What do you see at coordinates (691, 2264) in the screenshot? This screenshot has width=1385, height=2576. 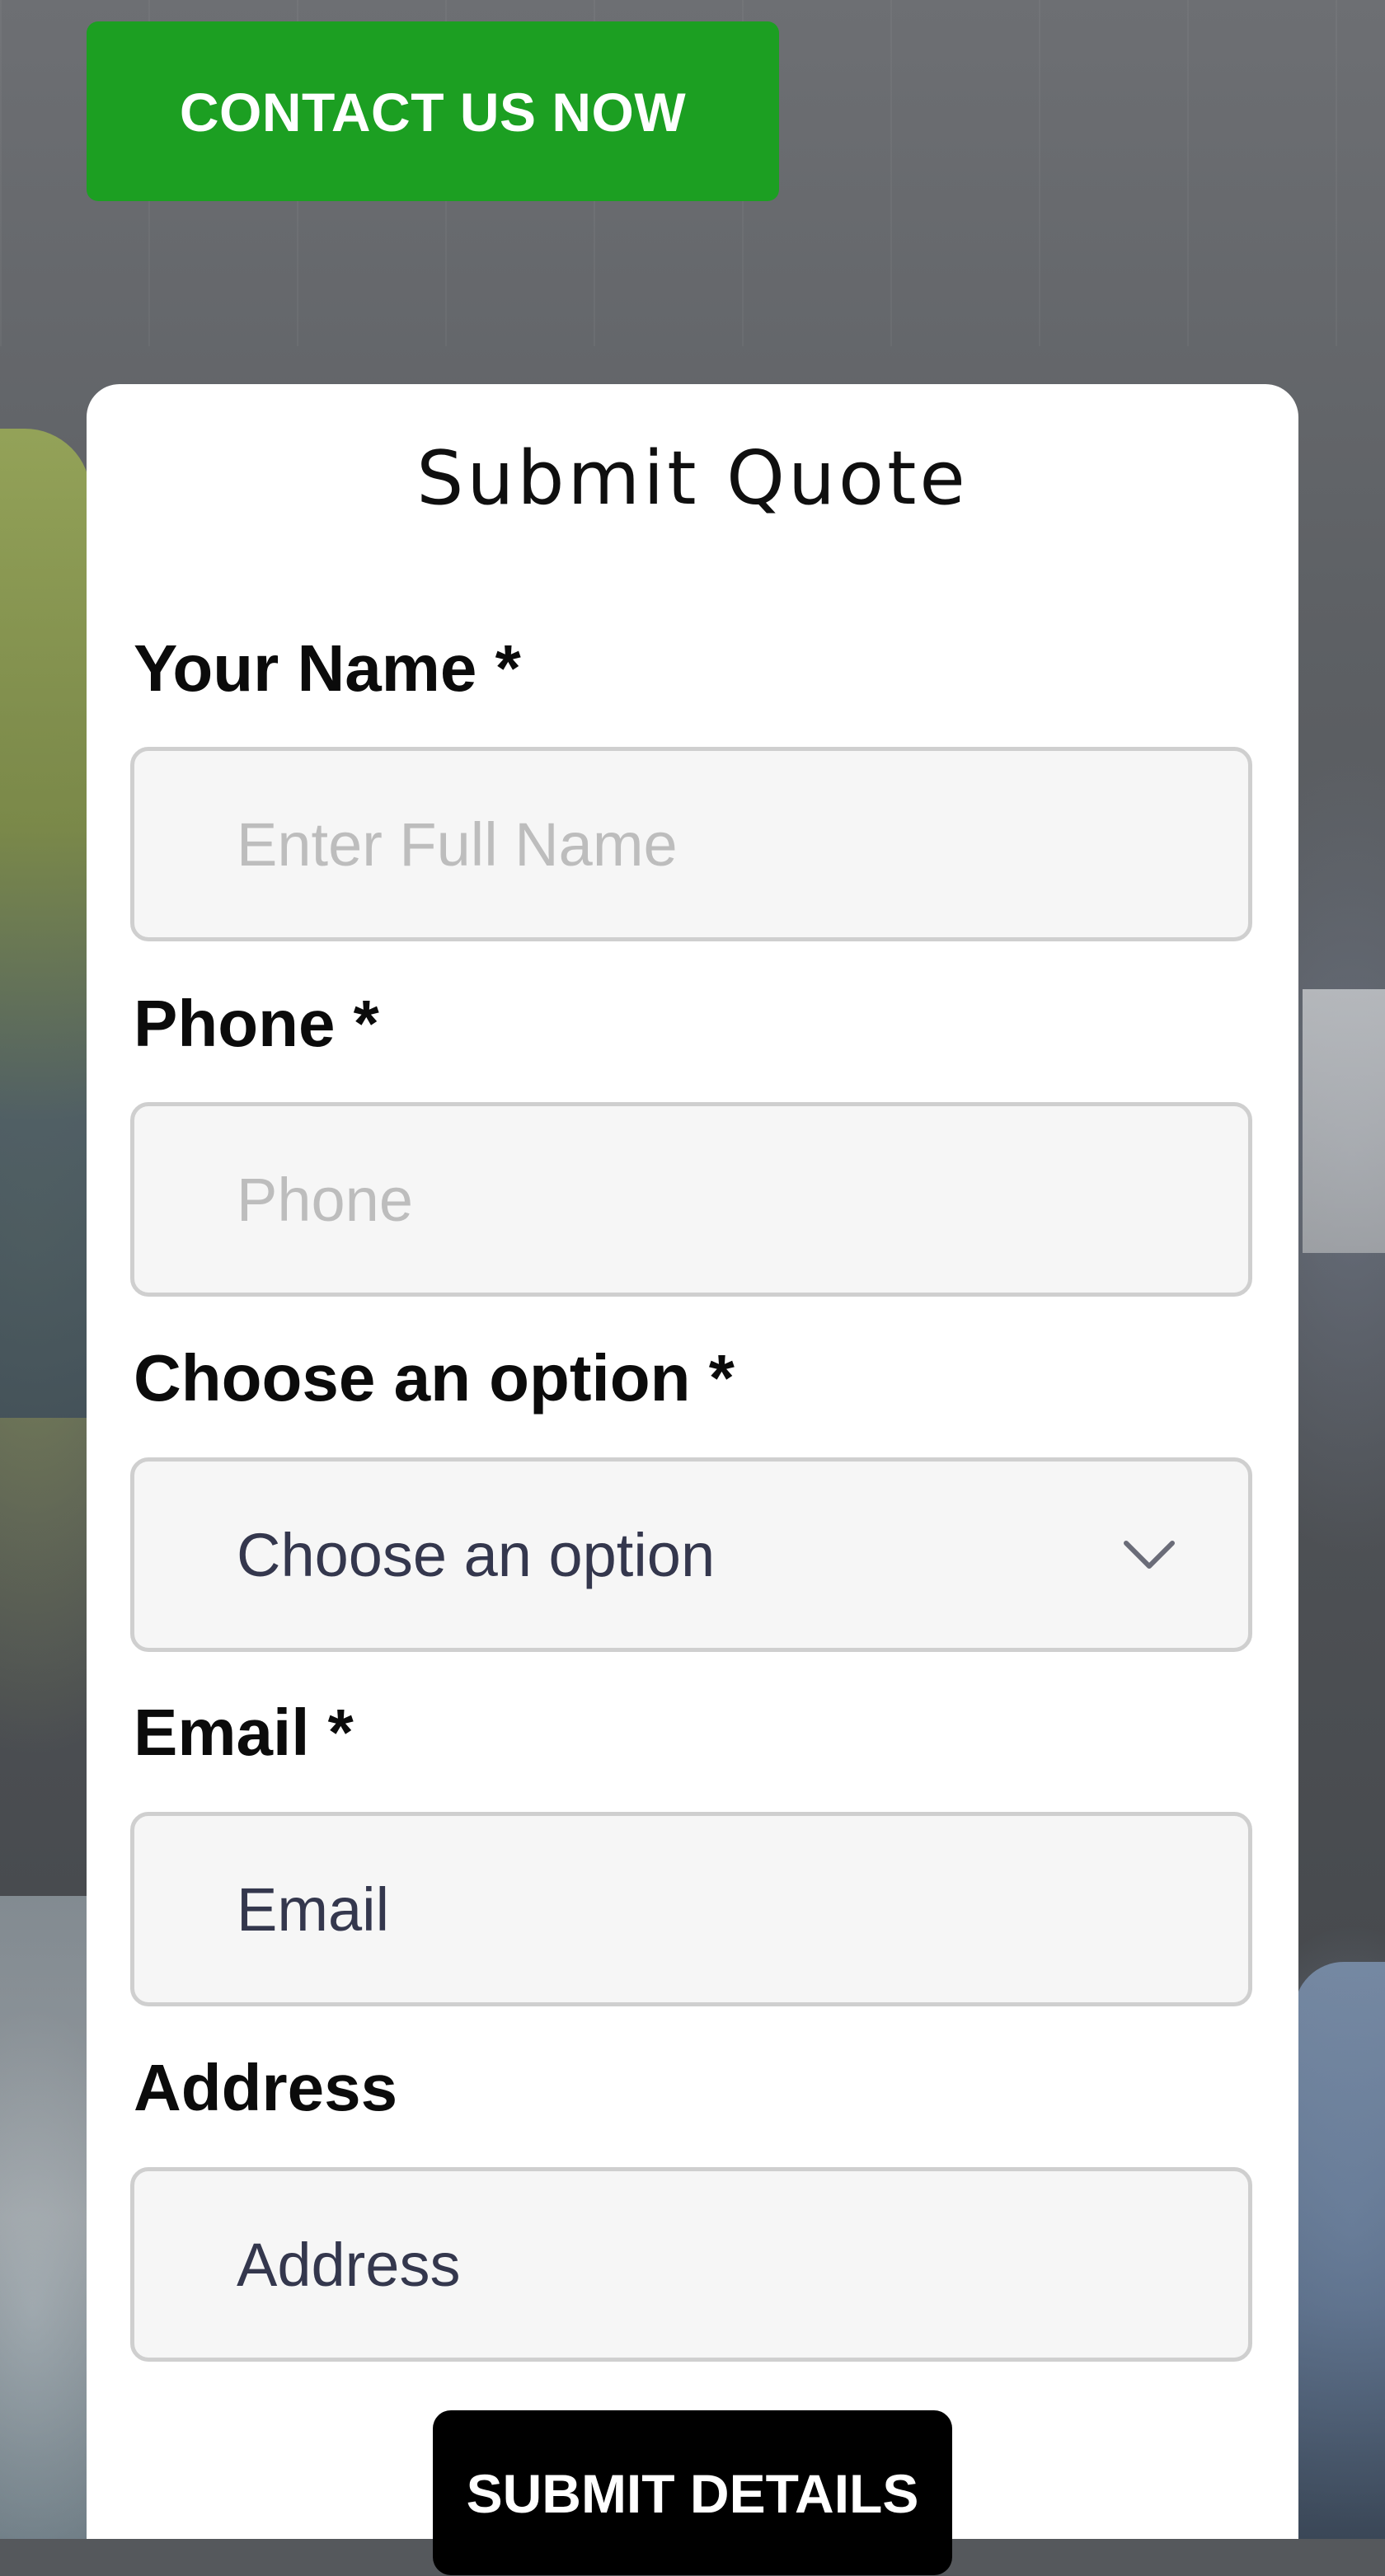 I see `address-input` at bounding box center [691, 2264].